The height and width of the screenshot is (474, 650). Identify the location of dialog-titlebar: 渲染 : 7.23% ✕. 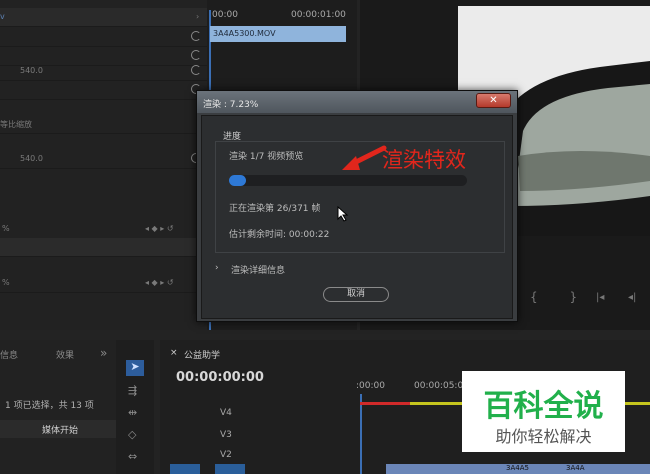
(357, 102).